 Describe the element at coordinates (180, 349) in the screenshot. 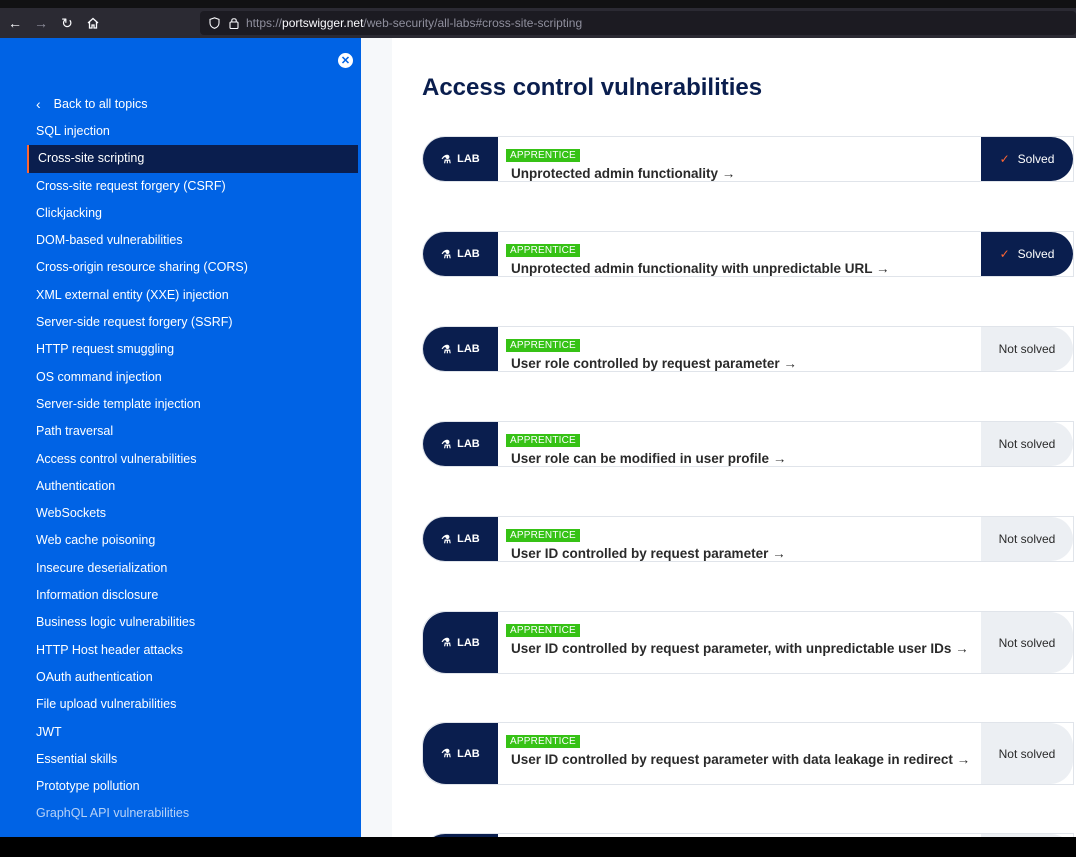

I see `sidebar-item-request-smuggling: HTTP request smuggling` at that location.